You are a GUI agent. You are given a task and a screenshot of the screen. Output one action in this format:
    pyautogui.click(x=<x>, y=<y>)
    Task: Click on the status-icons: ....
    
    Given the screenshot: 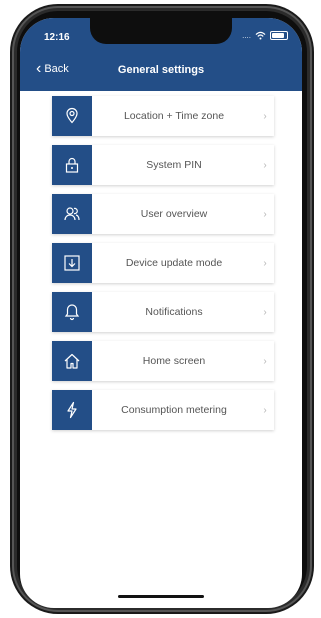 What is the action you would take?
    pyautogui.click(x=265, y=35)
    